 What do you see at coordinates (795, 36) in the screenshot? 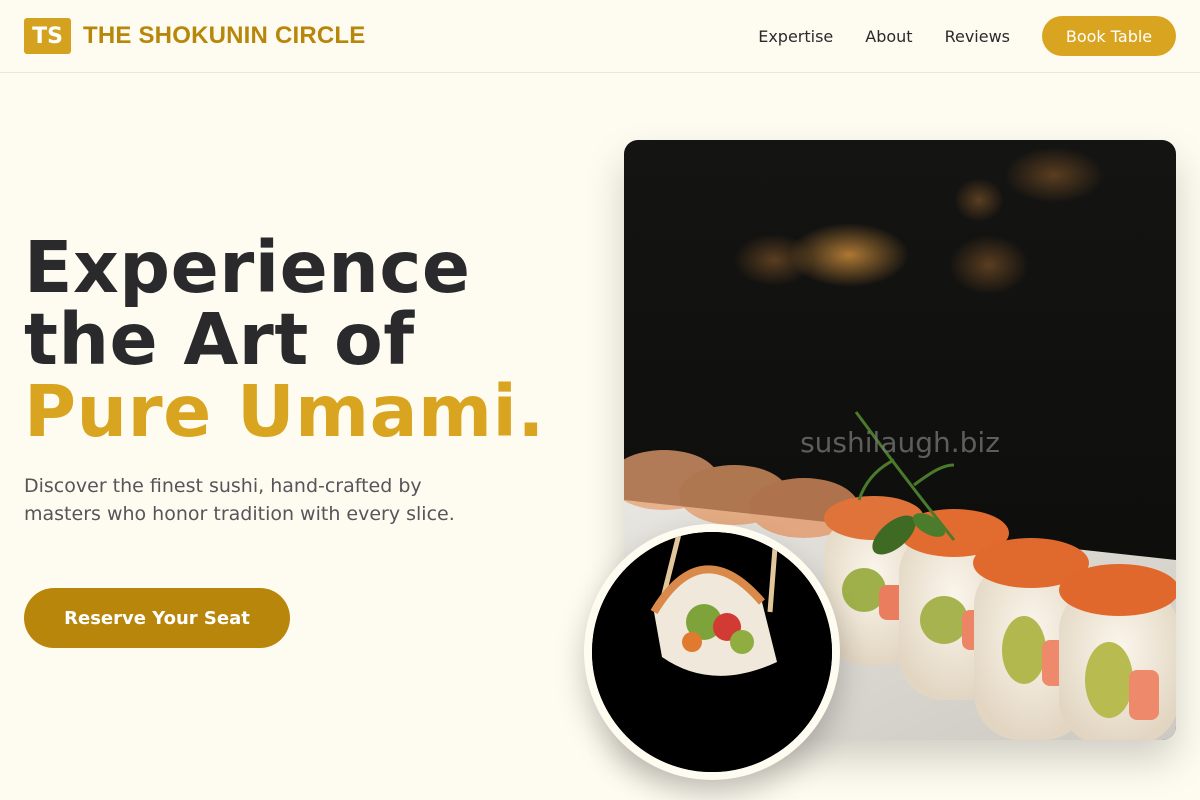
I see `nav-link-expertise: Expertise` at bounding box center [795, 36].